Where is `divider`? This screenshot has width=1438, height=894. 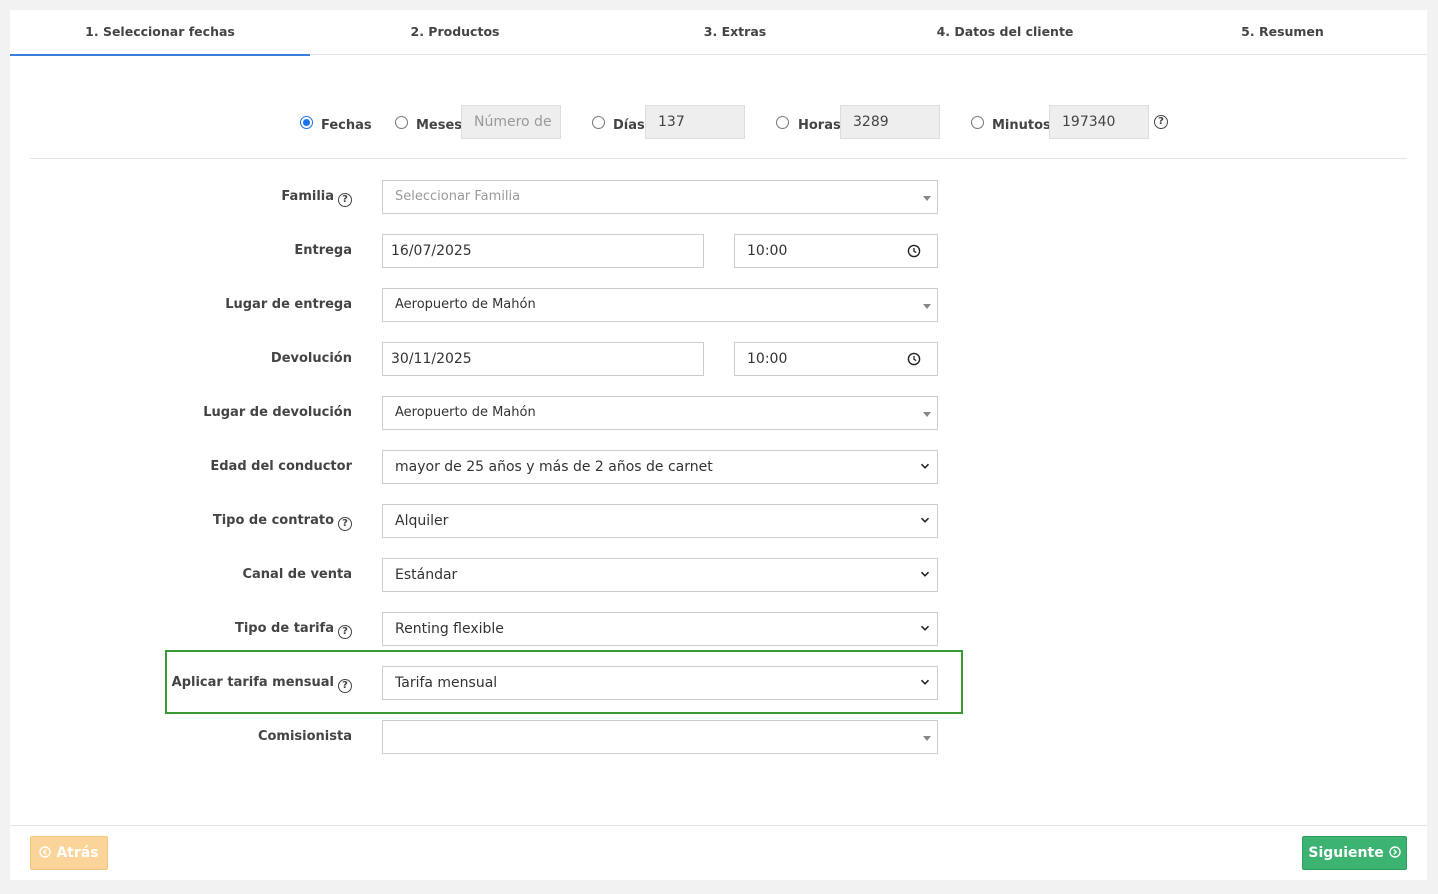 divider is located at coordinates (718, 158).